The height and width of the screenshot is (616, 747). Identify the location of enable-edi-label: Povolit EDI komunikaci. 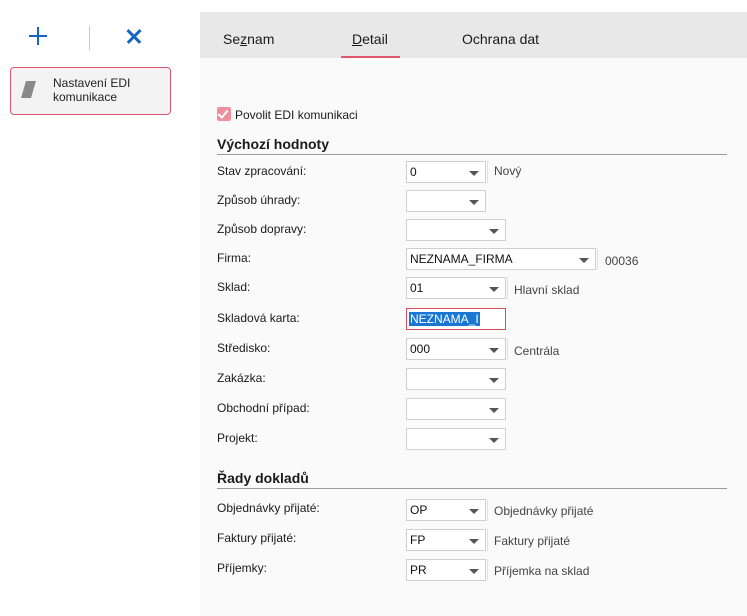
(296, 115).